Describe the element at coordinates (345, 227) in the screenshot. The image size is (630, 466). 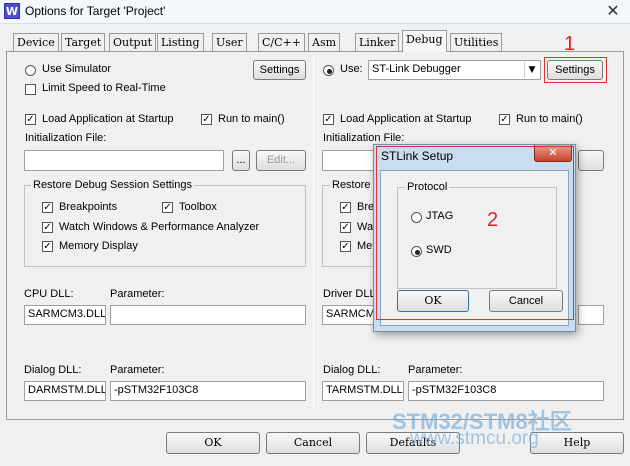
I see `right-watch-checkbox: ✓` at that location.